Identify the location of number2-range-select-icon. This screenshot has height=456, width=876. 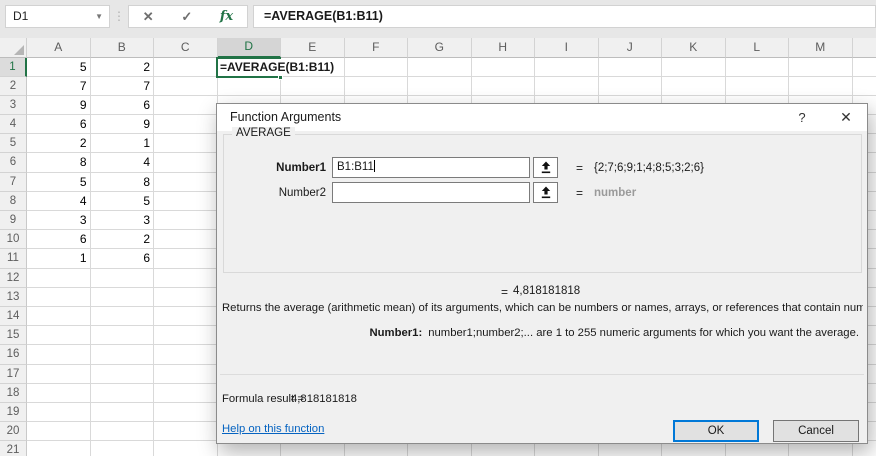
(545, 192).